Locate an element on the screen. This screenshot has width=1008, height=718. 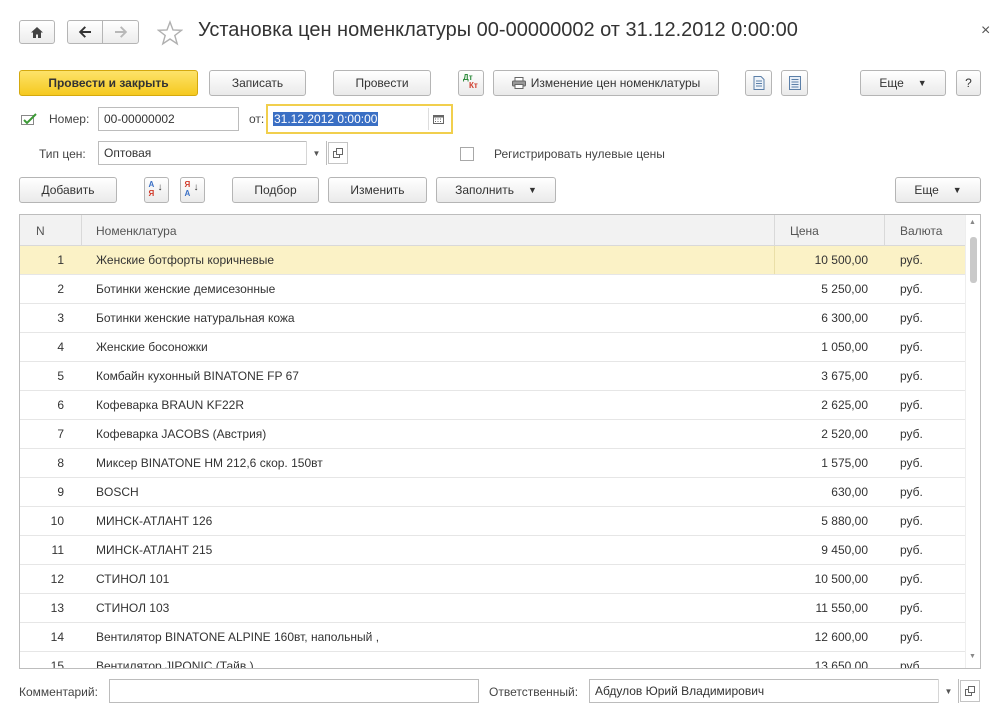
price-change-print-button: Изменение цен номенклатуры is located at coordinates (606, 83).